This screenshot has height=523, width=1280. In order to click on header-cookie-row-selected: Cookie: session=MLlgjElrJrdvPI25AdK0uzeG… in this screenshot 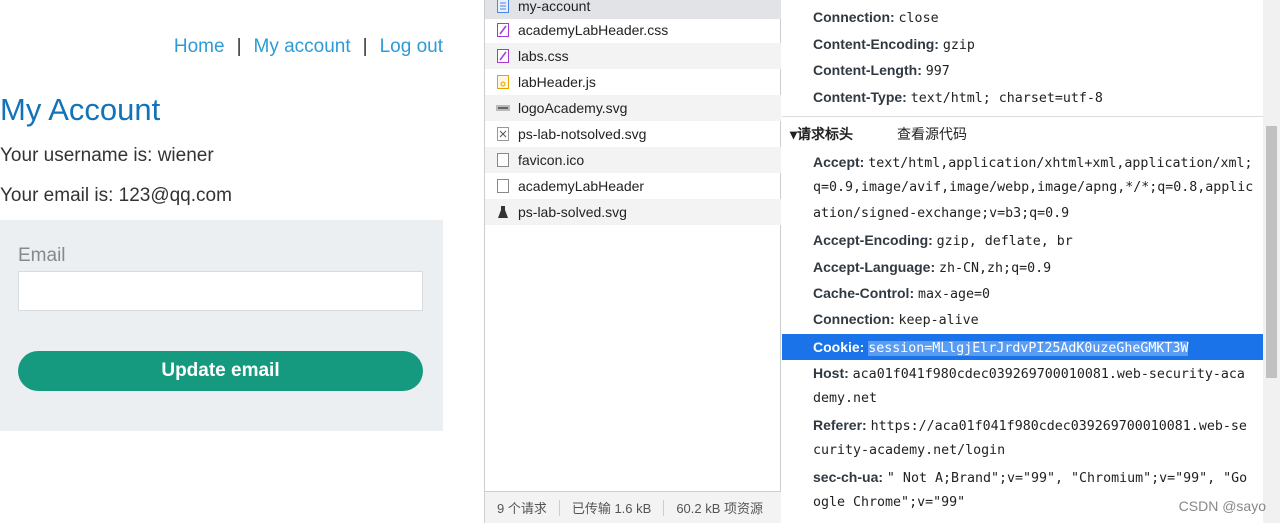, I will do `click(1022, 347)`.